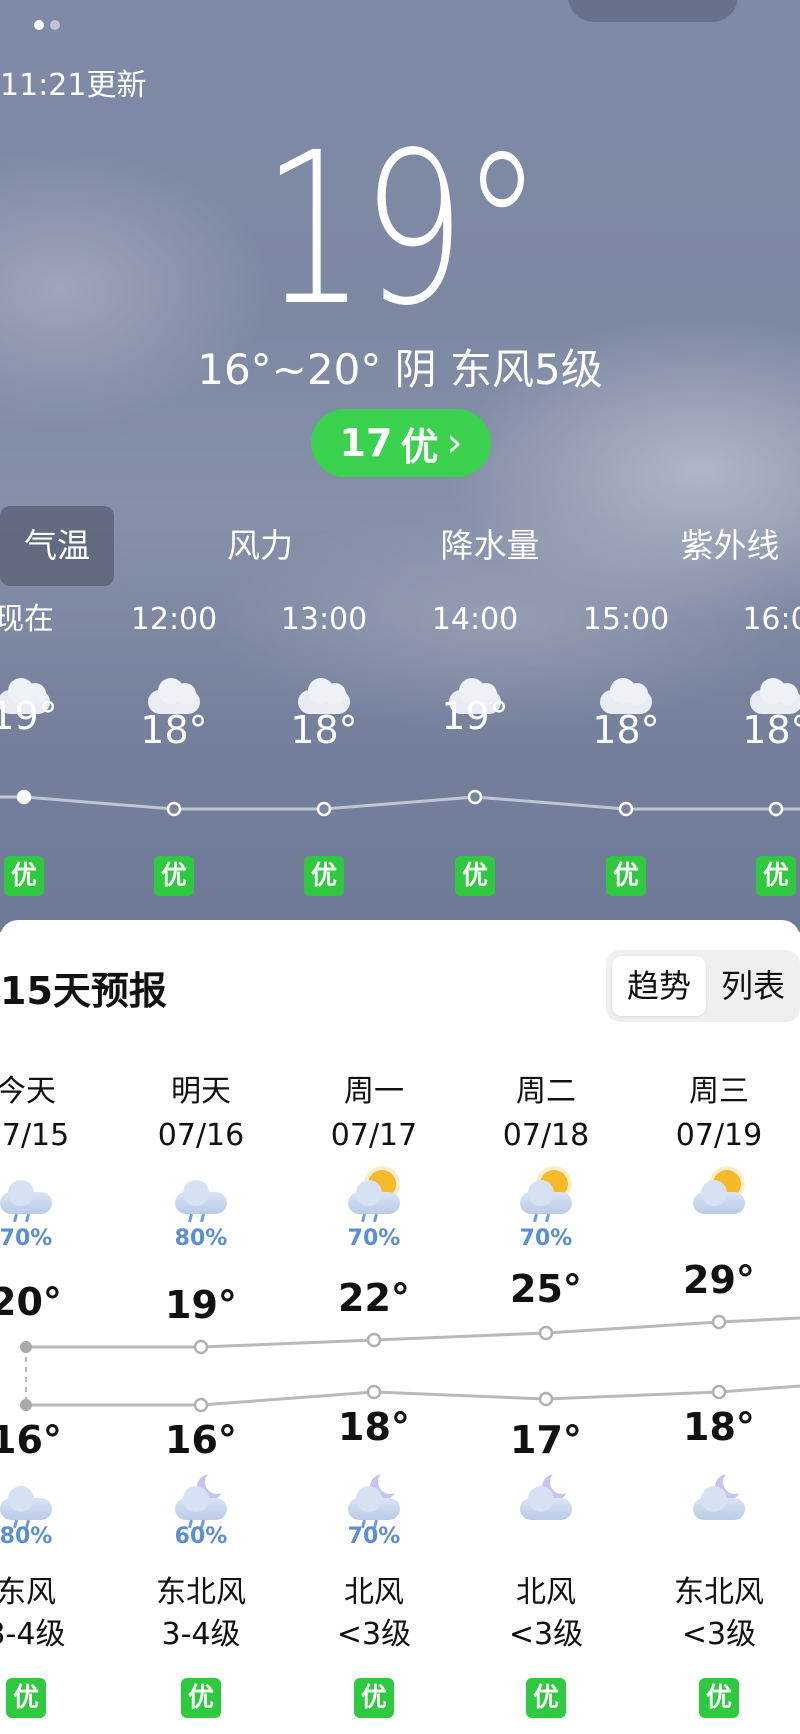  What do you see at coordinates (201, 1091) in the screenshot?
I see `day-name: 明天` at bounding box center [201, 1091].